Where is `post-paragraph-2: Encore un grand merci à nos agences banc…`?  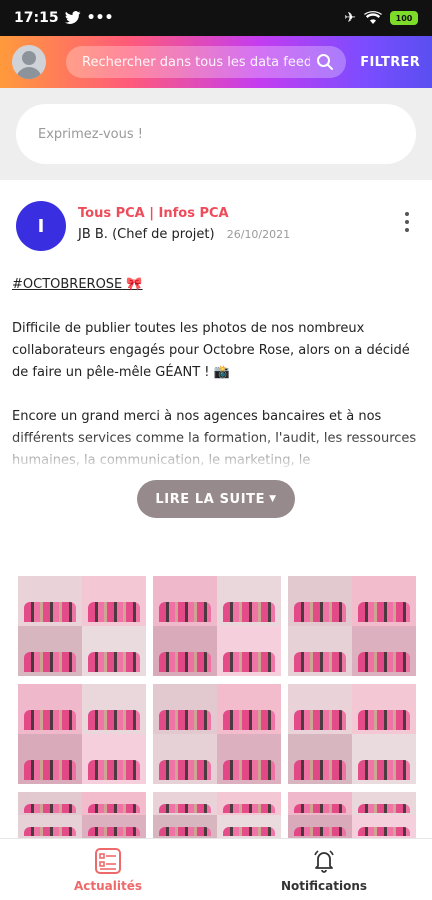 post-paragraph-2: Encore un grand merci à nos agences banc… is located at coordinates (216, 439).